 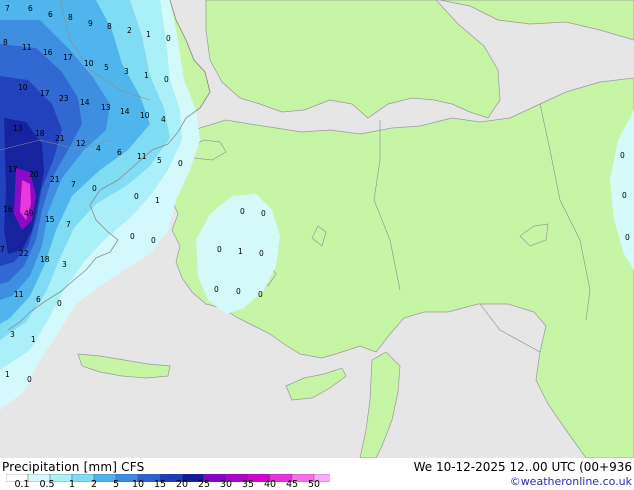 What do you see at coordinates (314, 484) in the screenshot?
I see `legend-tick-label: 50` at bounding box center [314, 484].